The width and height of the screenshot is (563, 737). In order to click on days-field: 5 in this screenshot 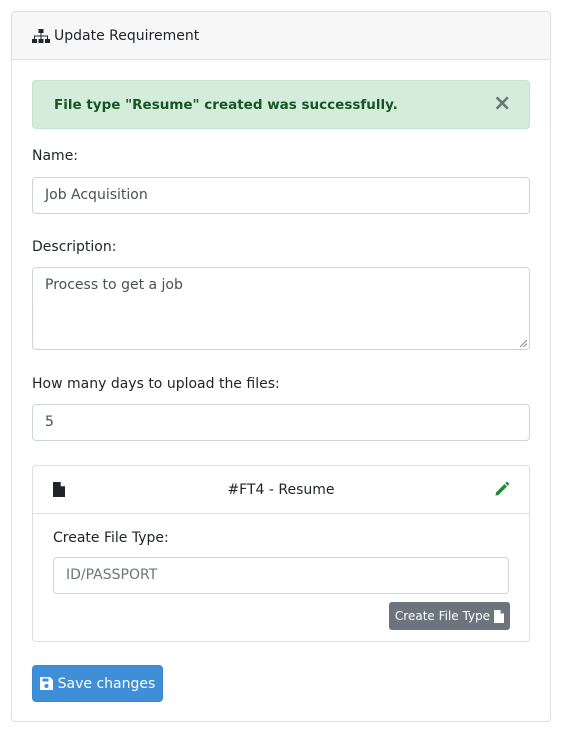, I will do `click(281, 422)`.